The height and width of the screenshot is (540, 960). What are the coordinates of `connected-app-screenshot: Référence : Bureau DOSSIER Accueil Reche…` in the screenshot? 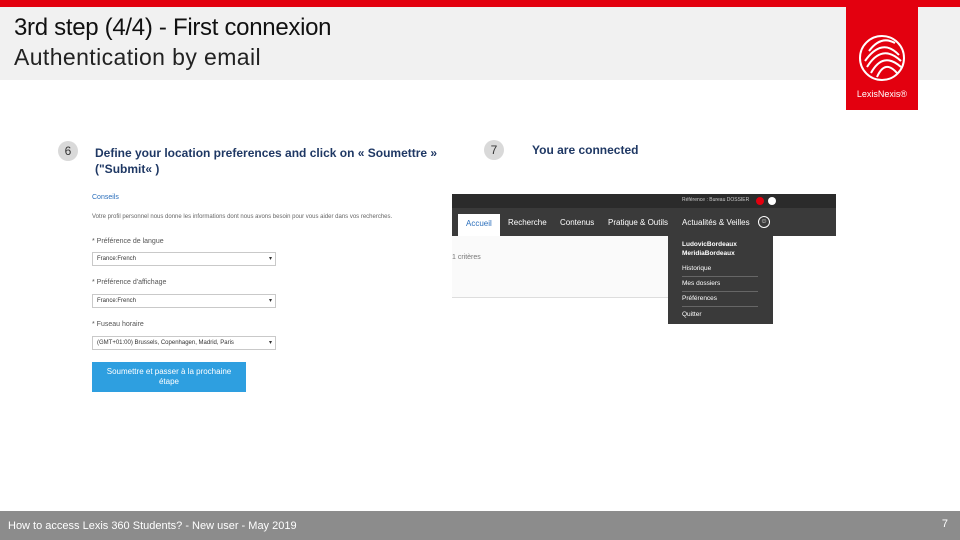 It's located at (644, 259).